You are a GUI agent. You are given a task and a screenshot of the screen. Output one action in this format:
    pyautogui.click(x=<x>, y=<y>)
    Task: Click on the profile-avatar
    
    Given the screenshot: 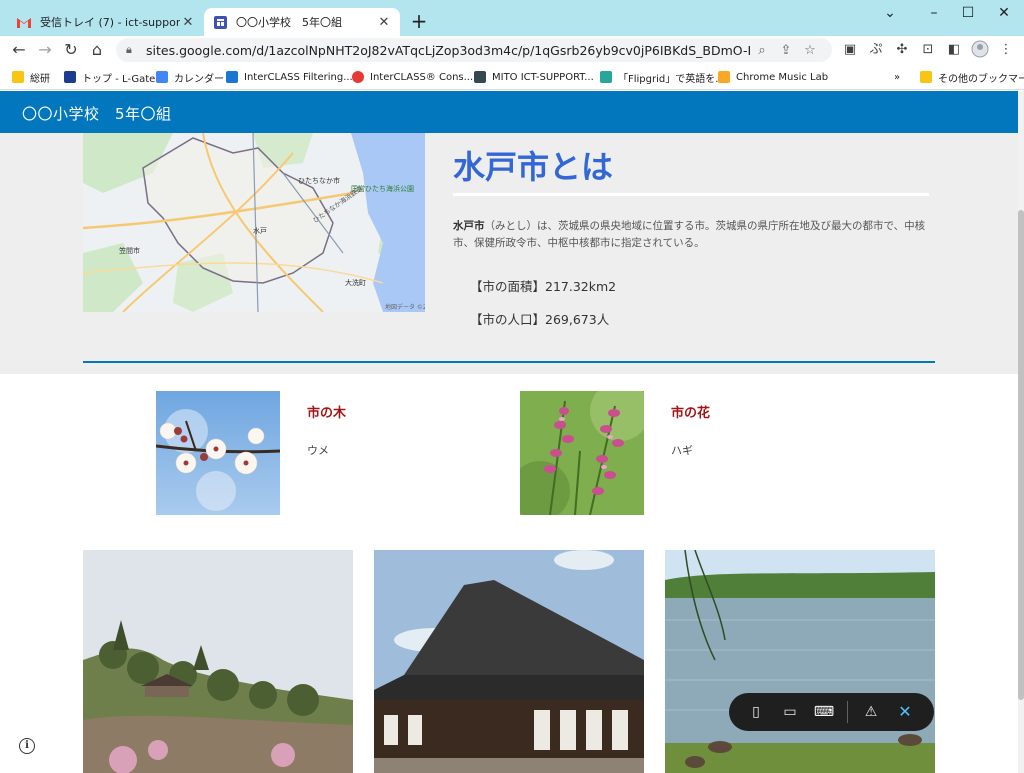 What is the action you would take?
    pyautogui.click(x=980, y=50)
    